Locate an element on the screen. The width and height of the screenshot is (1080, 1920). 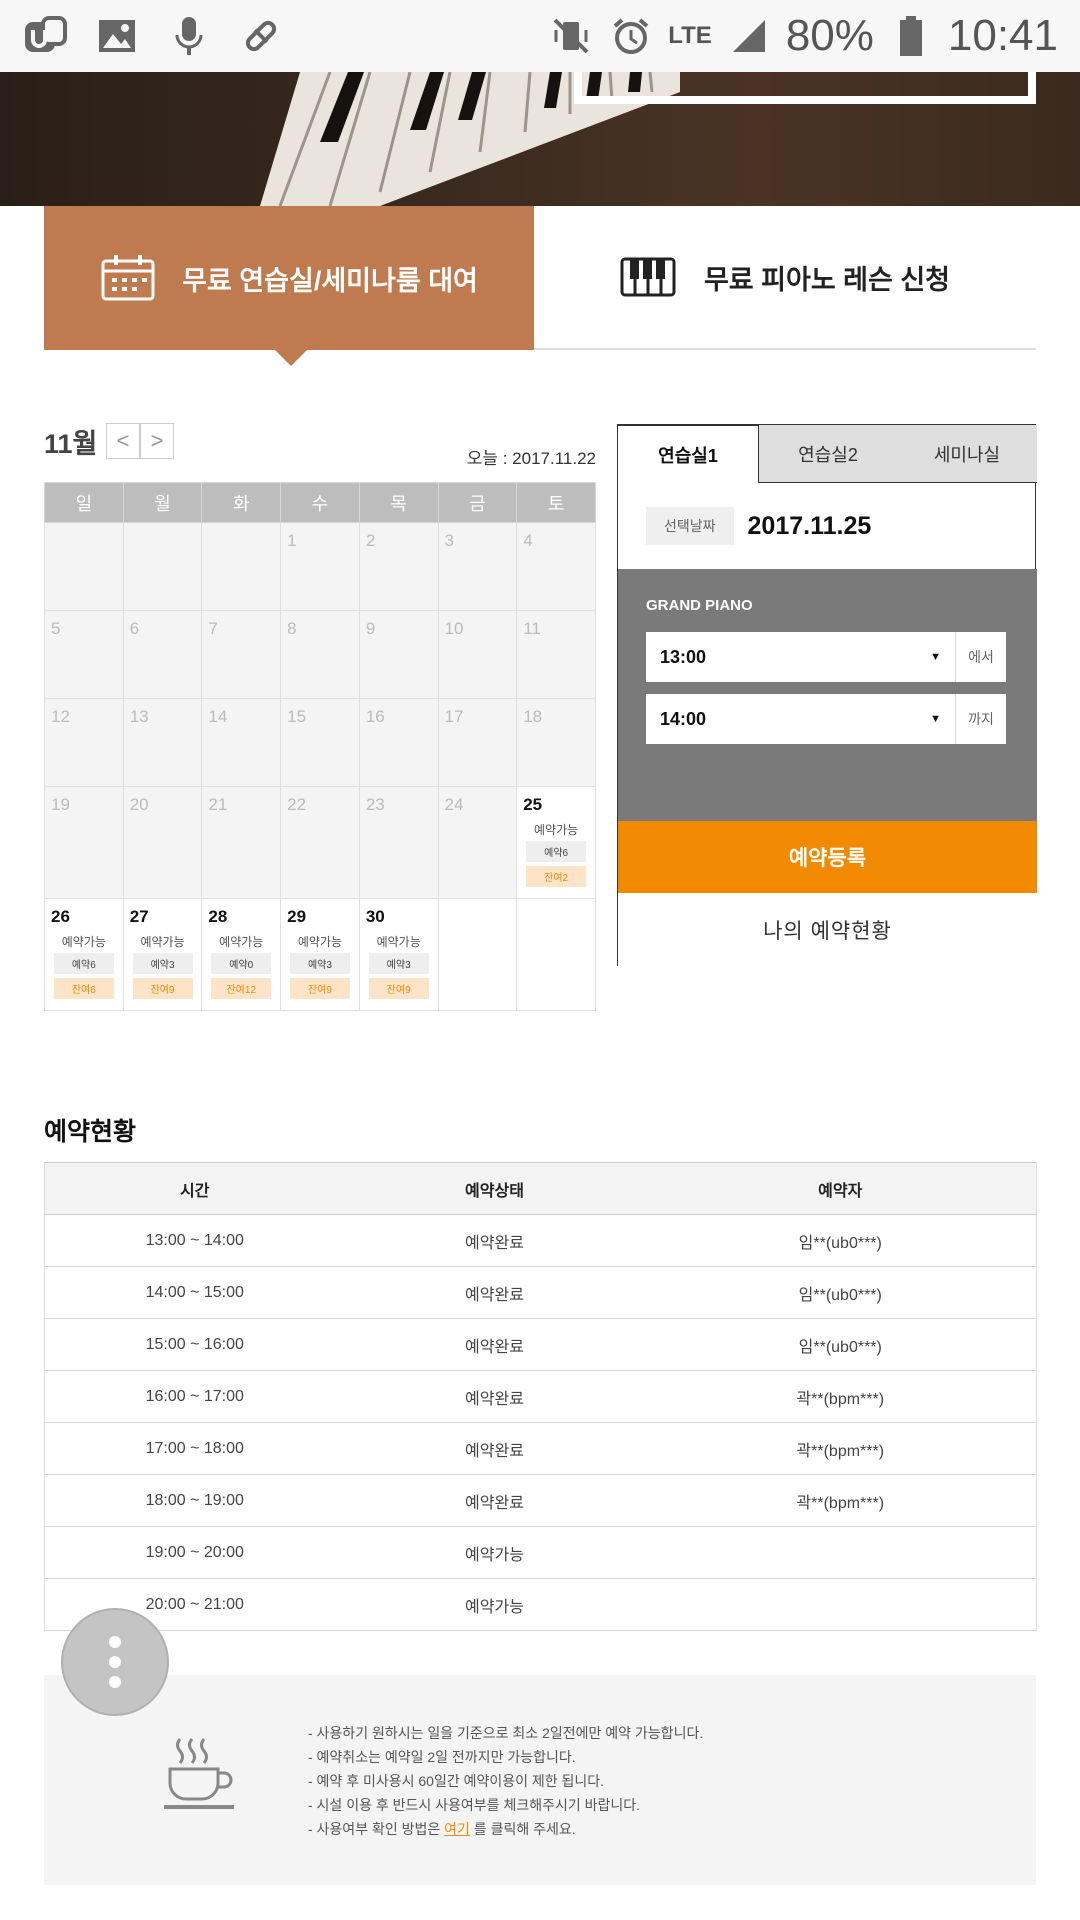
weekday-thu: 목 is located at coordinates (398, 502).